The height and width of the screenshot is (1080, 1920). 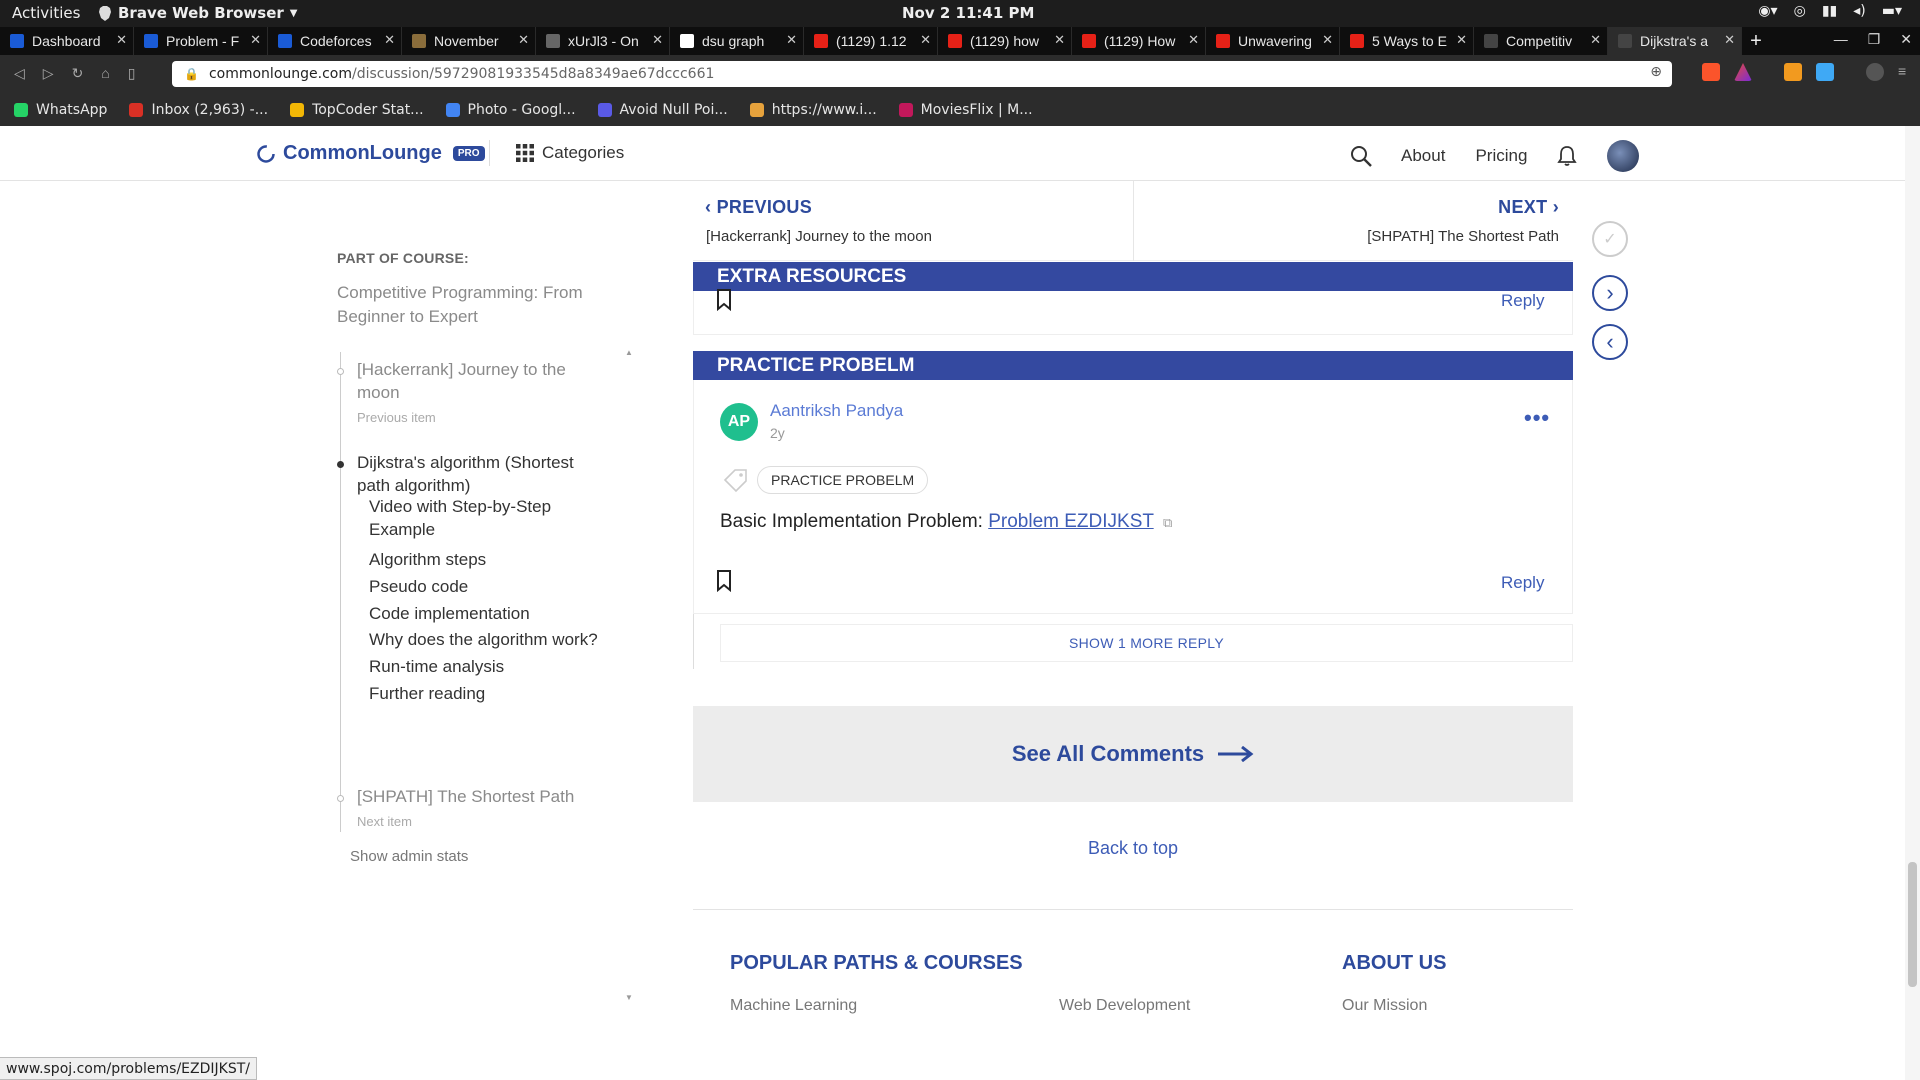 What do you see at coordinates (871, 41) in the screenshot?
I see `browser-tab: (1129) 1.12 ✕` at bounding box center [871, 41].